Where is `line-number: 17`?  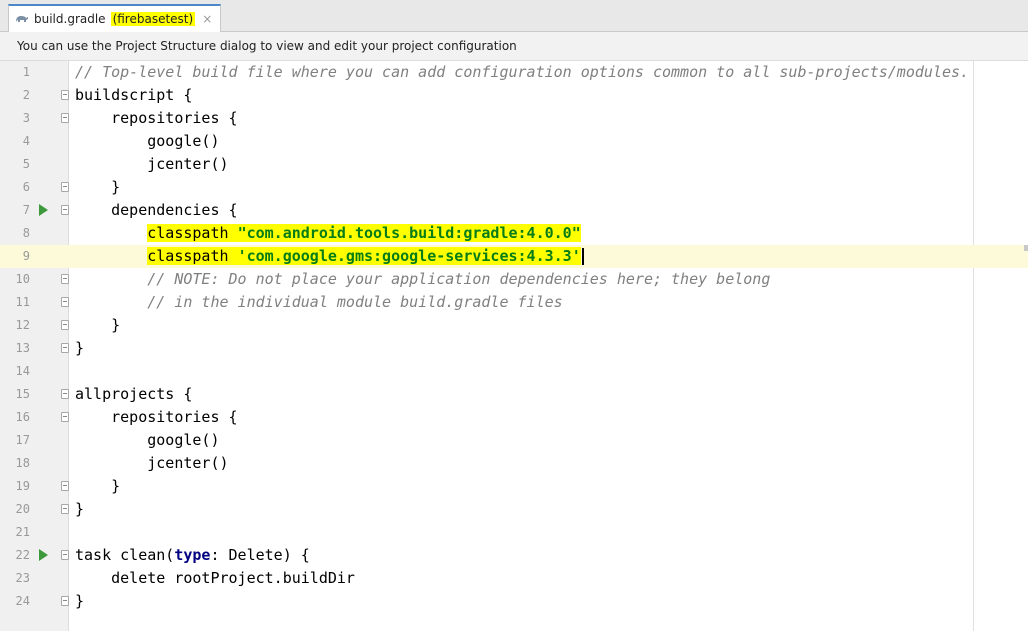
line-number: 17 is located at coordinates (22, 440).